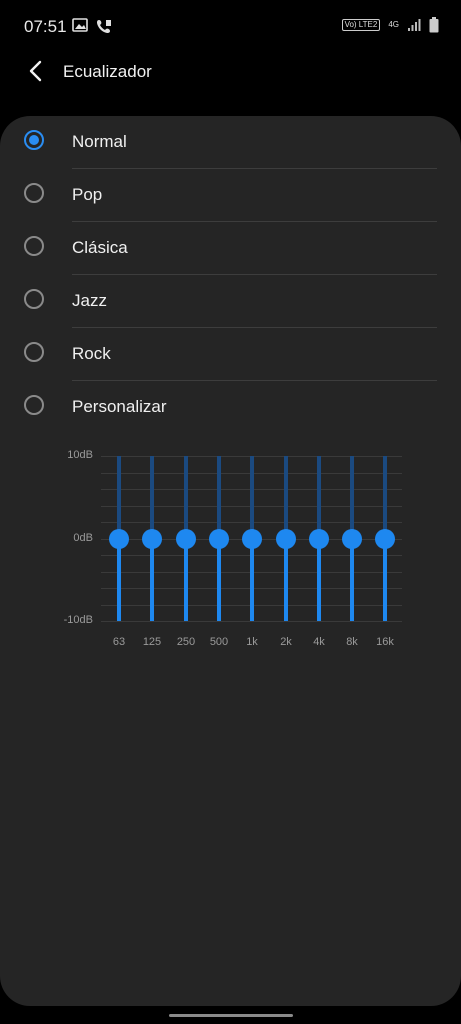 This screenshot has width=461, height=1024. I want to click on db-label-bottom: -10dB, so click(78, 620).